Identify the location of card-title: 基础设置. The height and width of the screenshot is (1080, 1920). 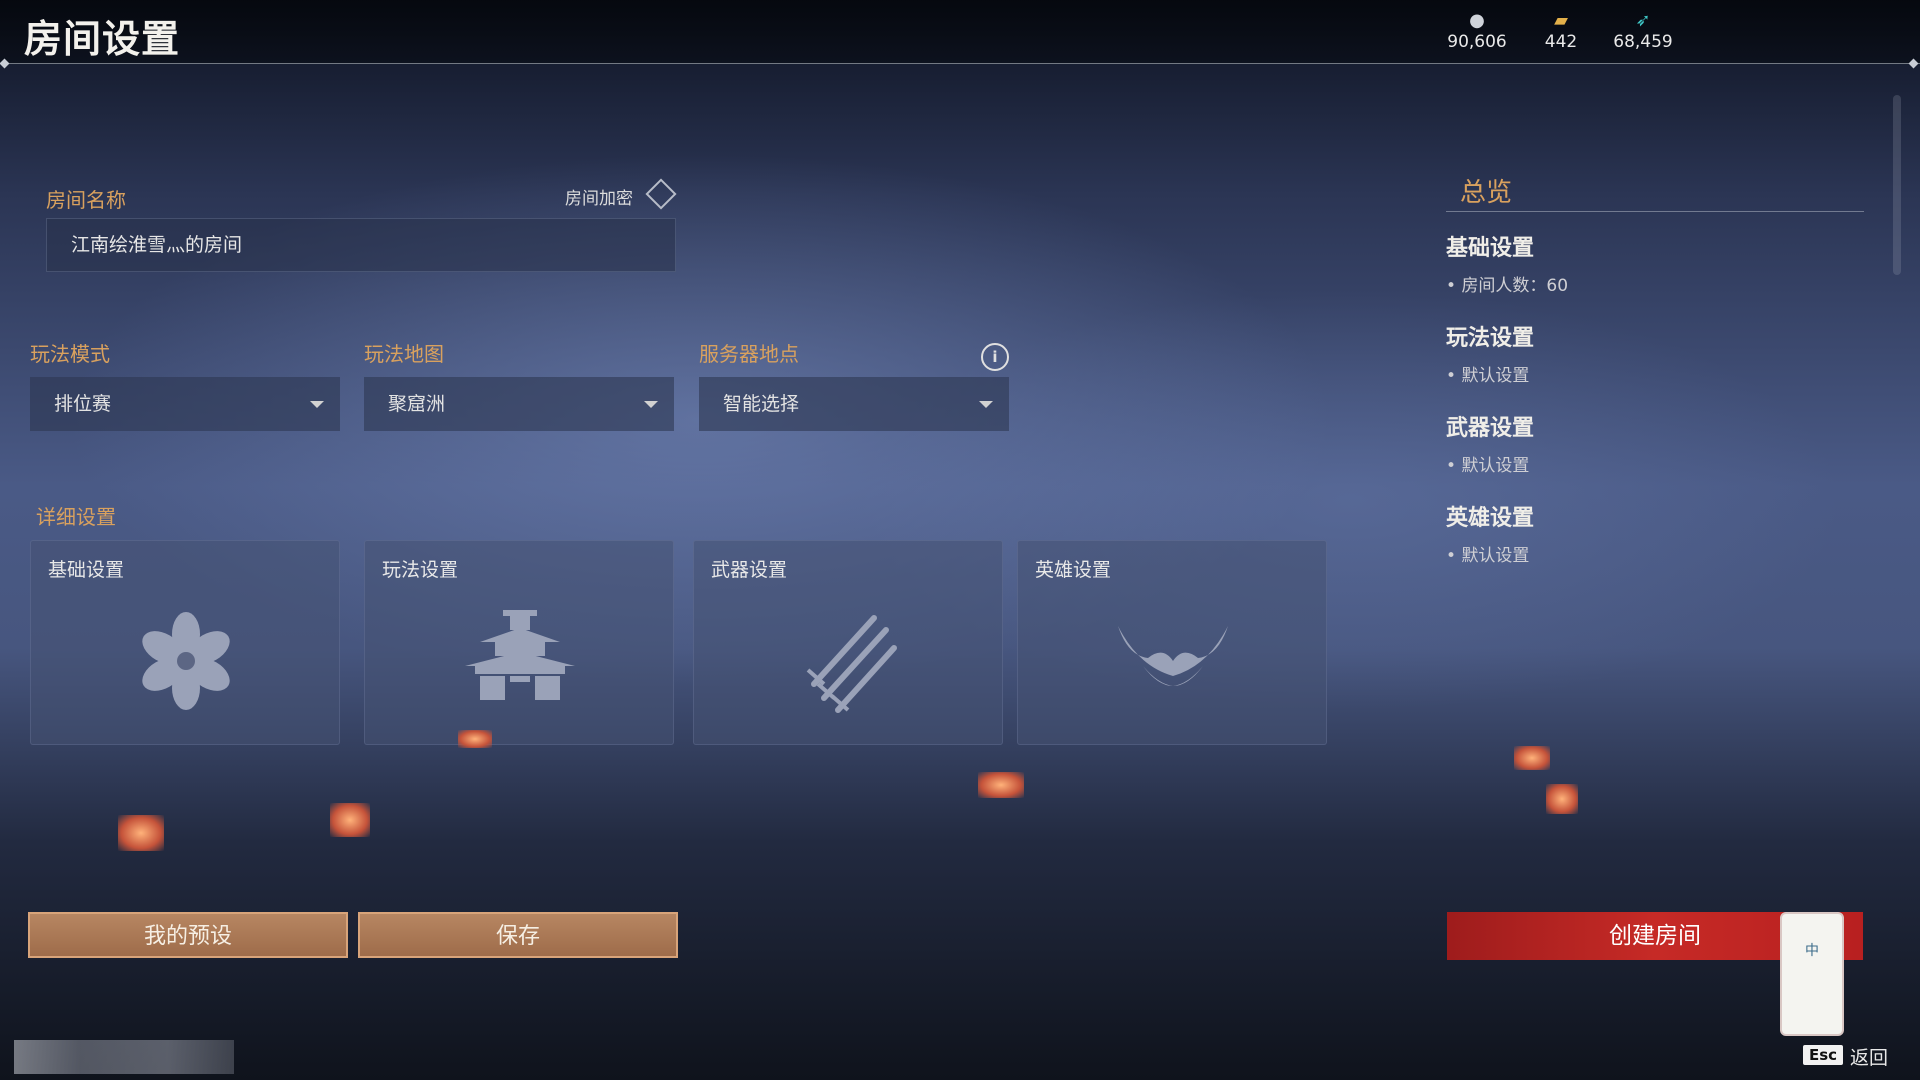
(86, 570).